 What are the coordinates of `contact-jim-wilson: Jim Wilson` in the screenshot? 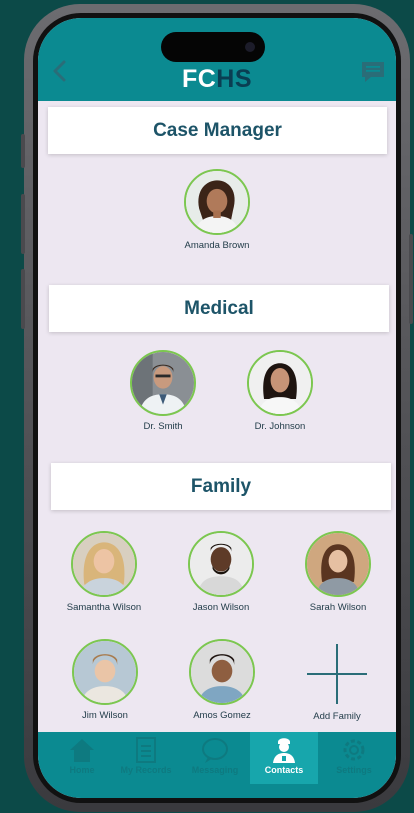 It's located at (105, 680).